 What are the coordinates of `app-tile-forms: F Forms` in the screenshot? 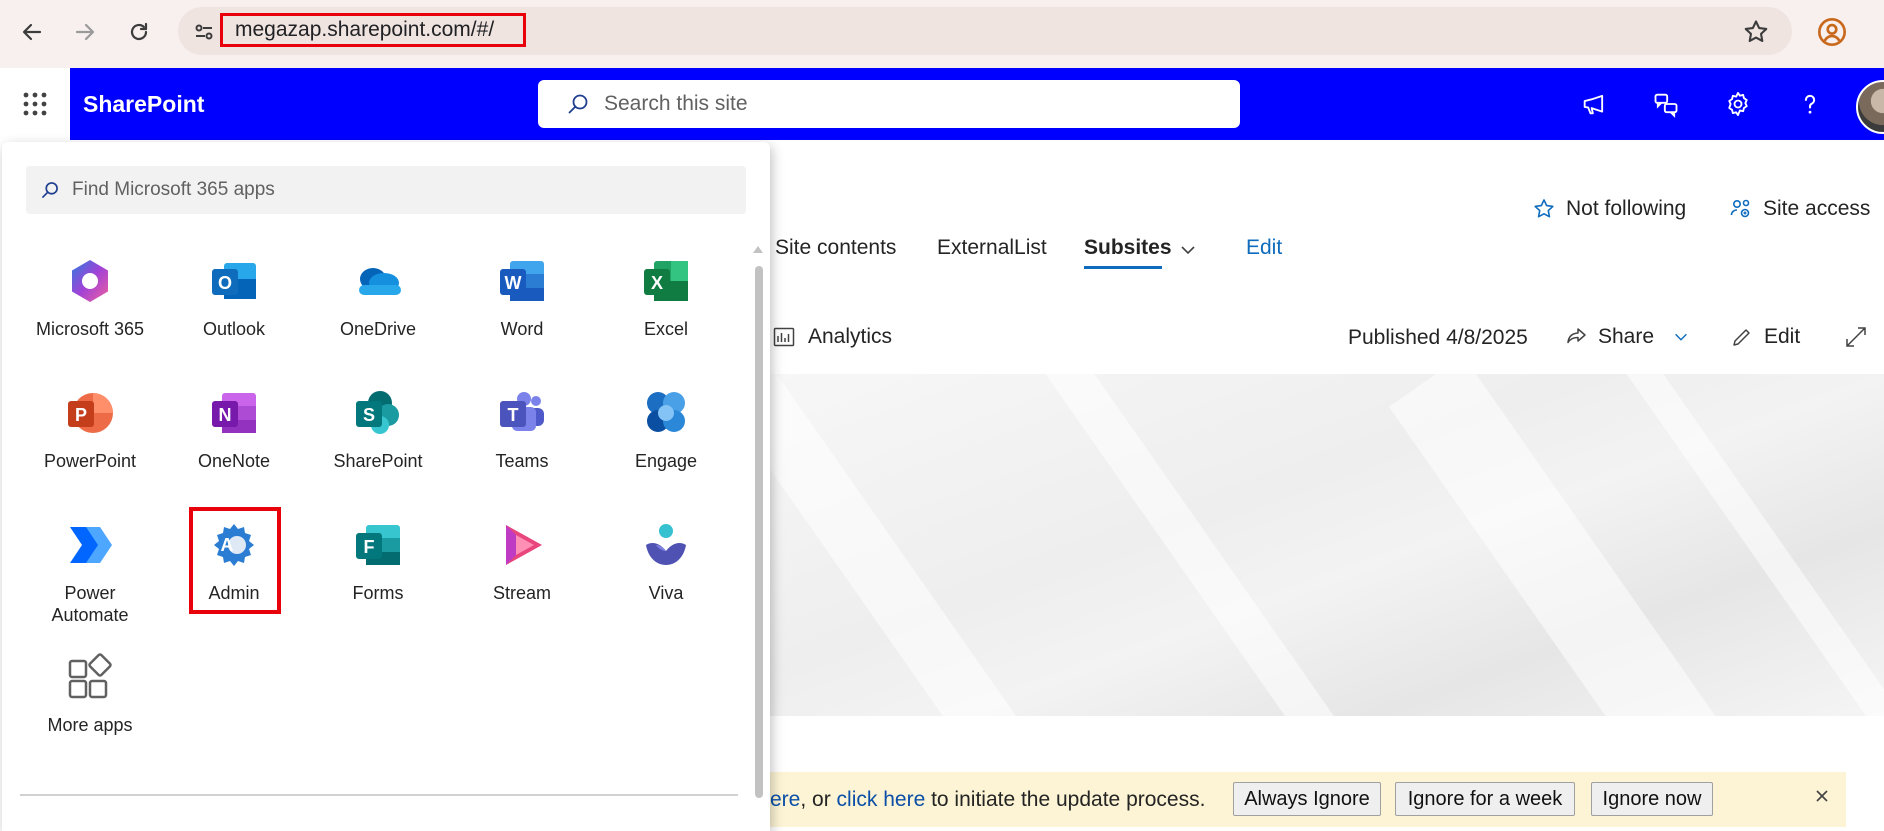 It's located at (378, 562).